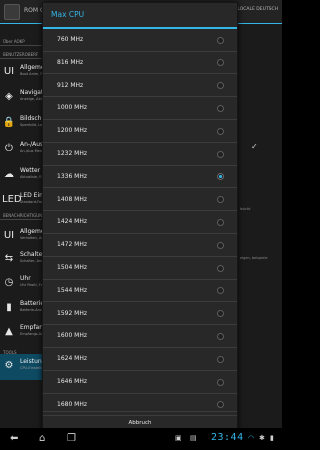 This screenshot has width=320, height=450. I want to click on power-icon: ⏻, so click(9, 148).